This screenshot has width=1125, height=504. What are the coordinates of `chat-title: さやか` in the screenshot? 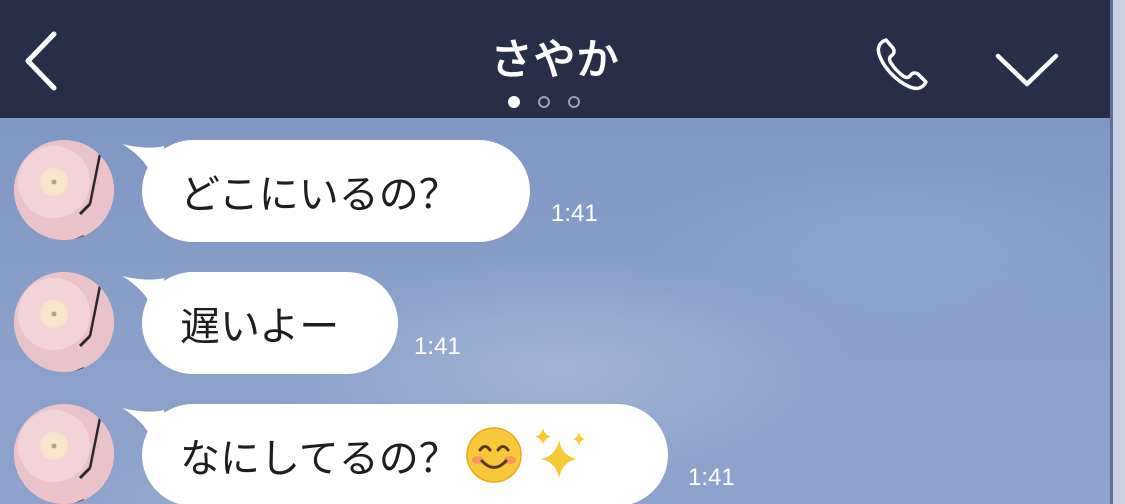 It's located at (555, 59).